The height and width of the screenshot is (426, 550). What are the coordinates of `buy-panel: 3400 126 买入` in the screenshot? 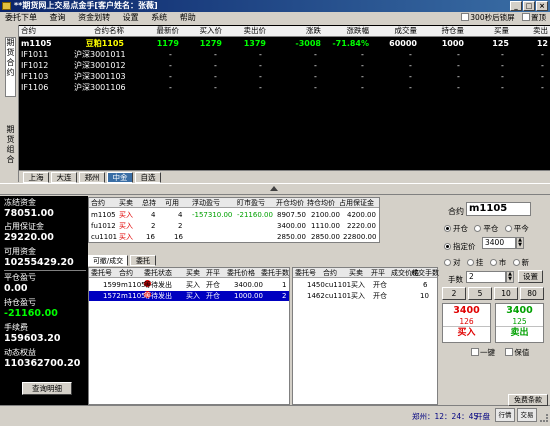 It's located at (466, 323).